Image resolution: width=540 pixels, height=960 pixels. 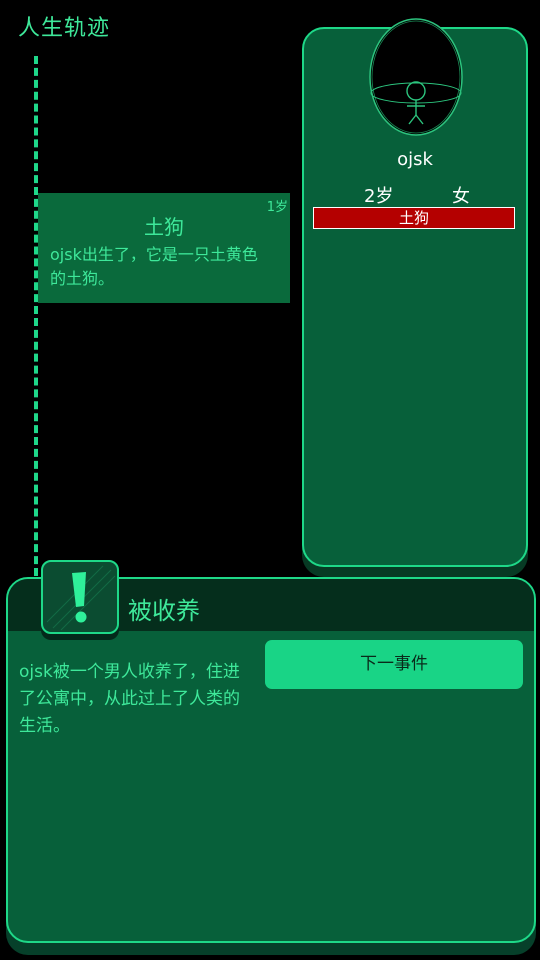 What do you see at coordinates (164, 611) in the screenshot?
I see `event-panel-title: 被收养` at bounding box center [164, 611].